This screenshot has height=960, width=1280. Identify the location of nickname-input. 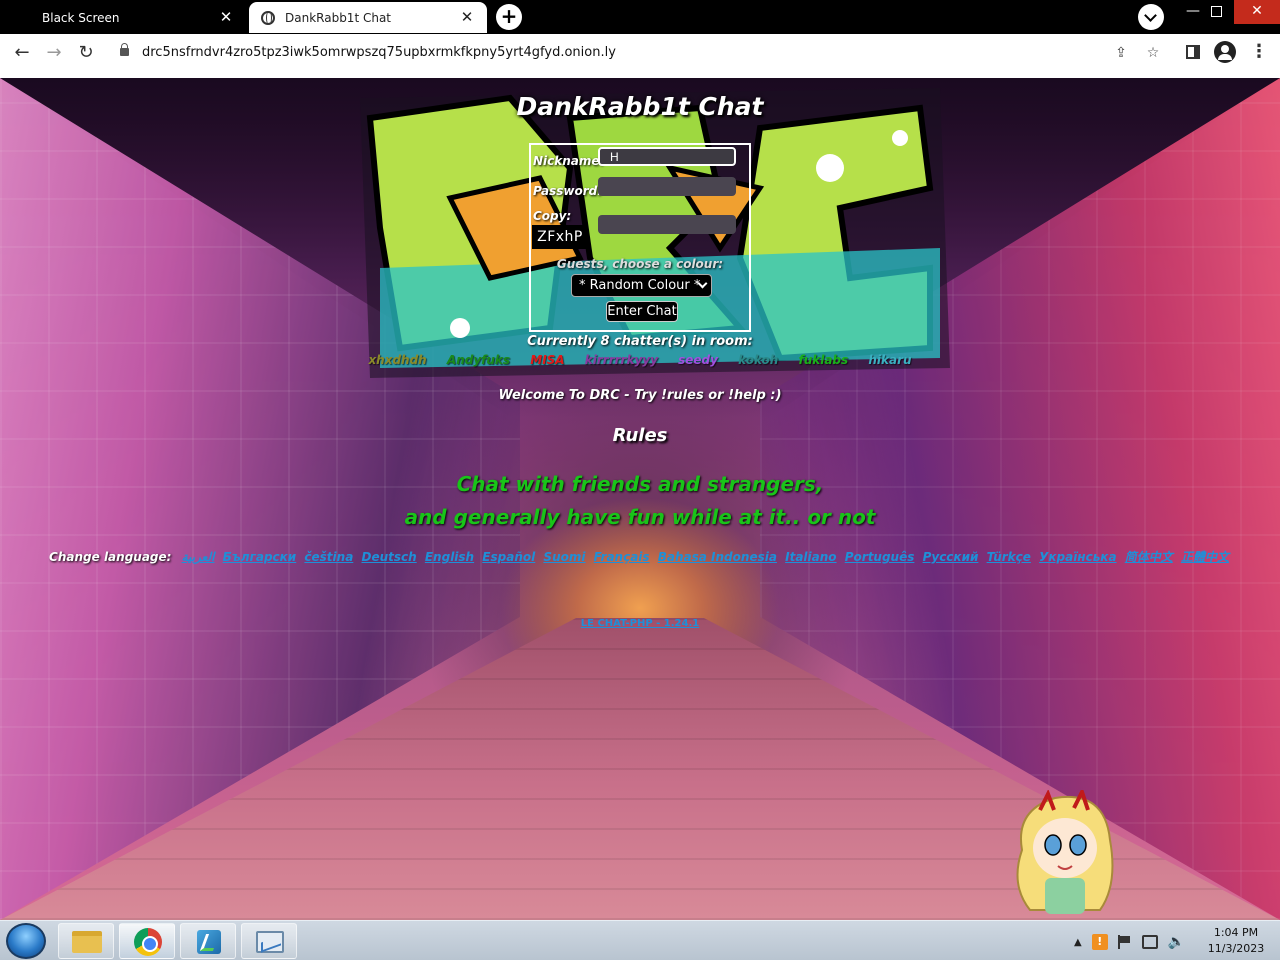
(667, 156).